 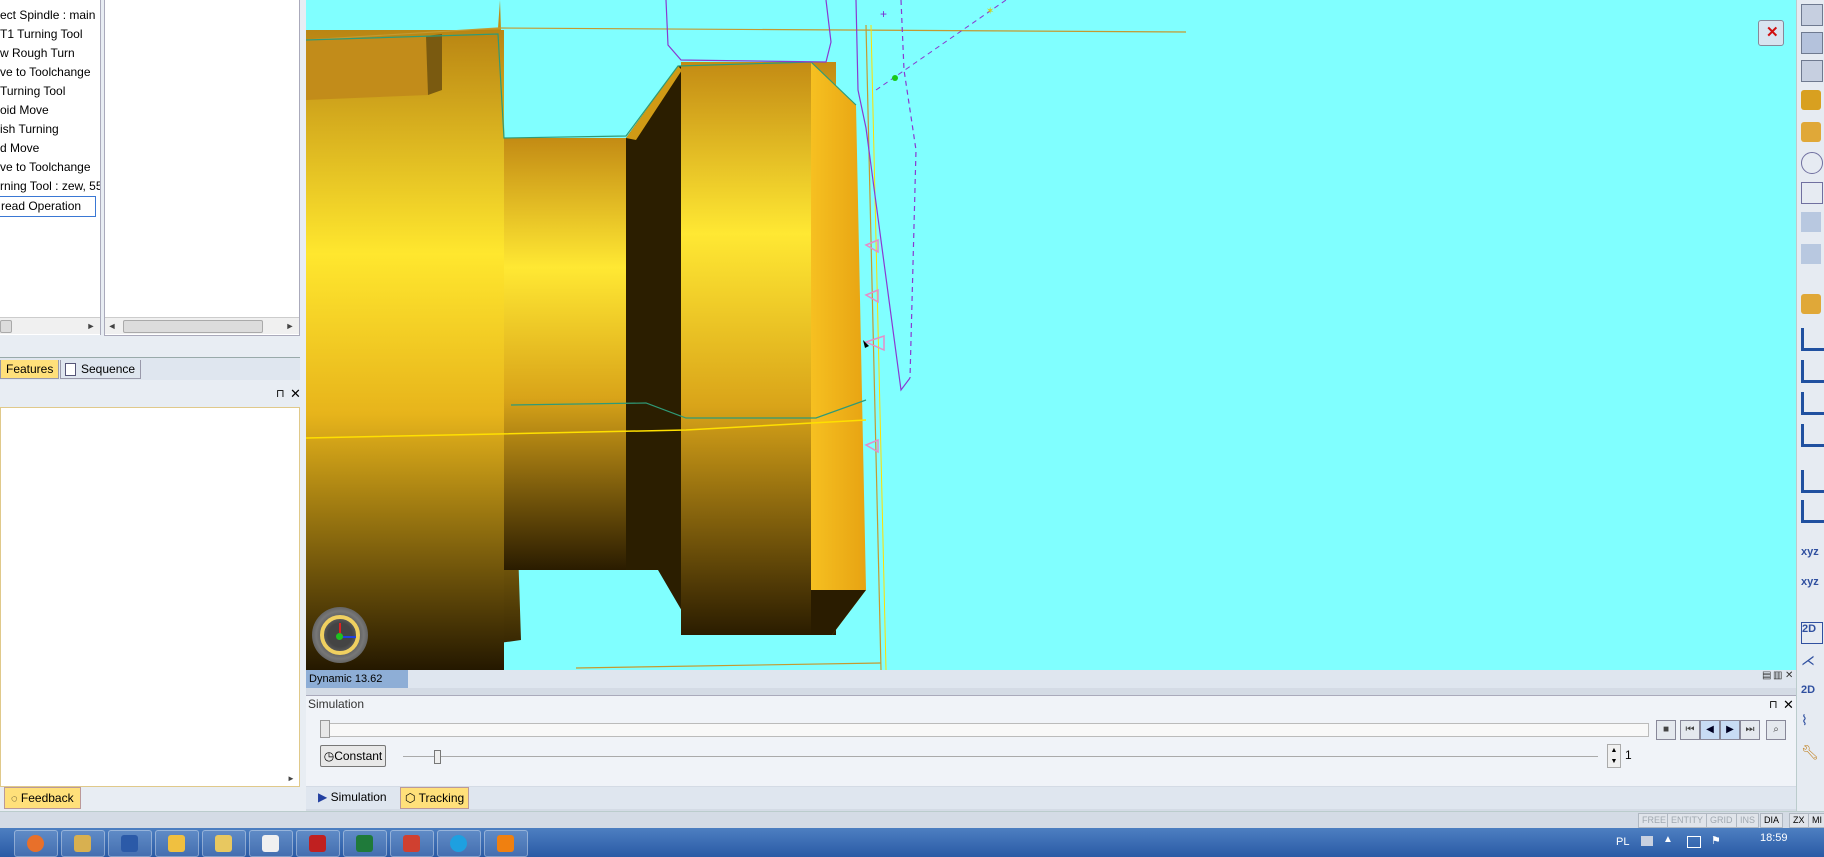 What do you see at coordinates (1816, 820) in the screenshot?
I see `mode-mi: MI` at bounding box center [1816, 820].